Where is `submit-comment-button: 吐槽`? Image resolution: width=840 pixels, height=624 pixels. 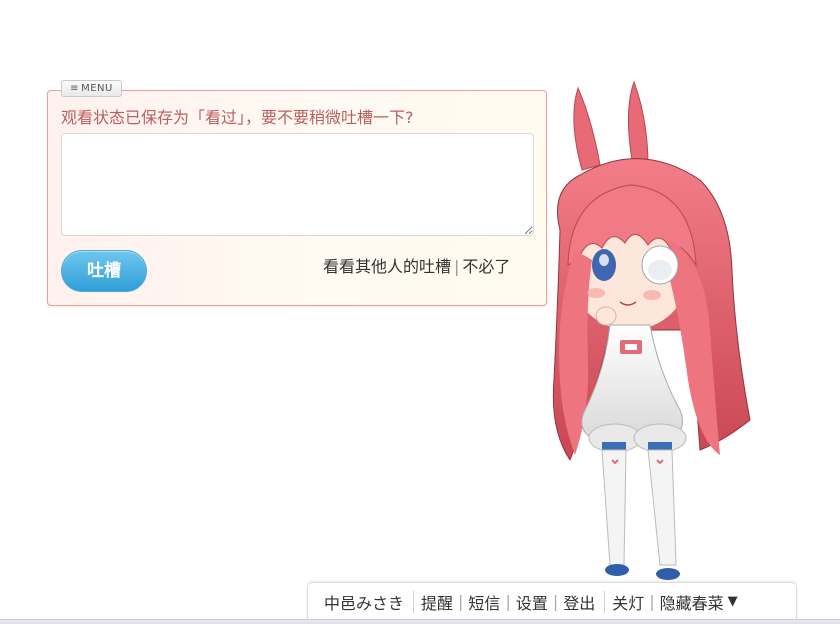
submit-comment-button: 吐槽 is located at coordinates (104, 271).